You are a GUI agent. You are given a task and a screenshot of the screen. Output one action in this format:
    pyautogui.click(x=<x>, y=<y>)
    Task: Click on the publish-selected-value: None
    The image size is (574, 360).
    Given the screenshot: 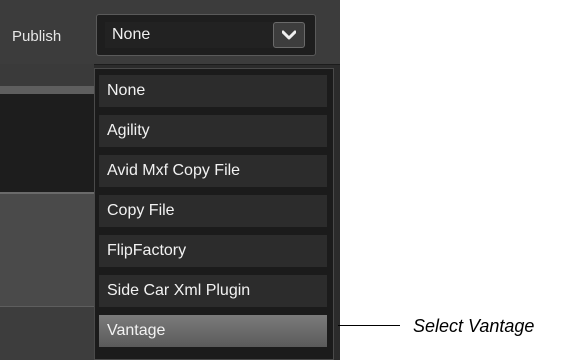 What is the action you would take?
    pyautogui.click(x=131, y=34)
    